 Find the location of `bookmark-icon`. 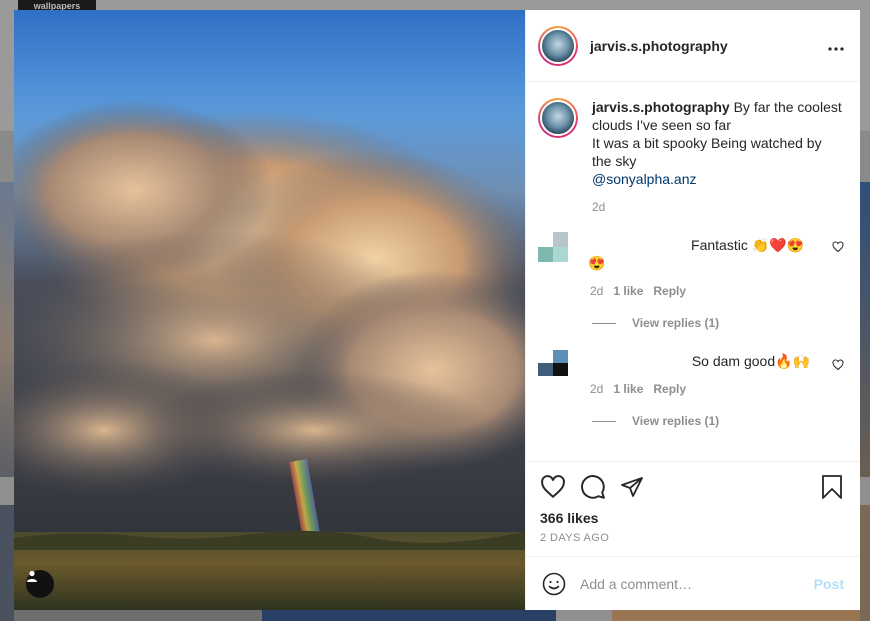

bookmark-icon is located at coordinates (832, 487).